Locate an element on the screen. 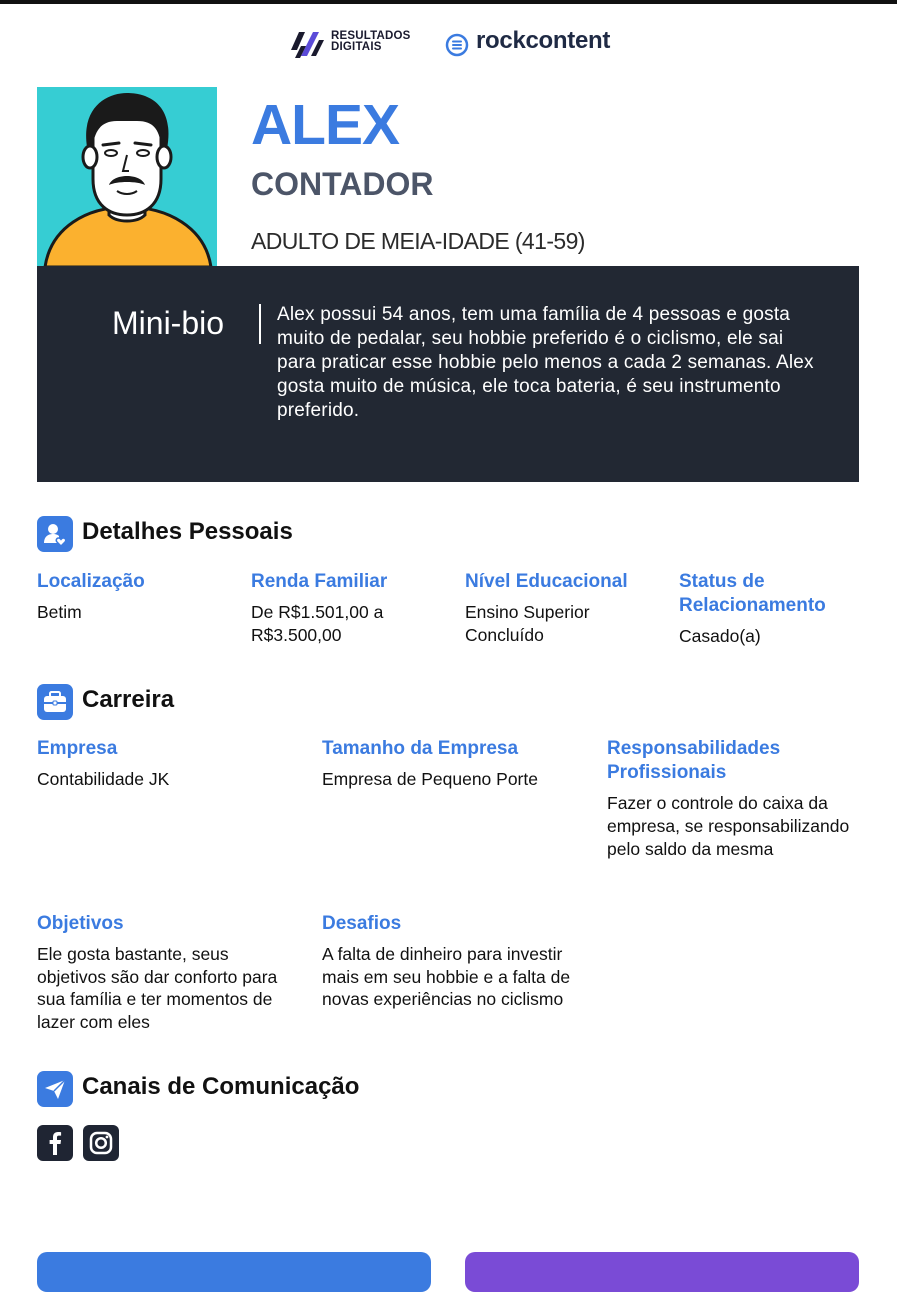 Image resolution: width=897 pixels, height=1292 pixels. facebook-icon is located at coordinates (55, 1143).